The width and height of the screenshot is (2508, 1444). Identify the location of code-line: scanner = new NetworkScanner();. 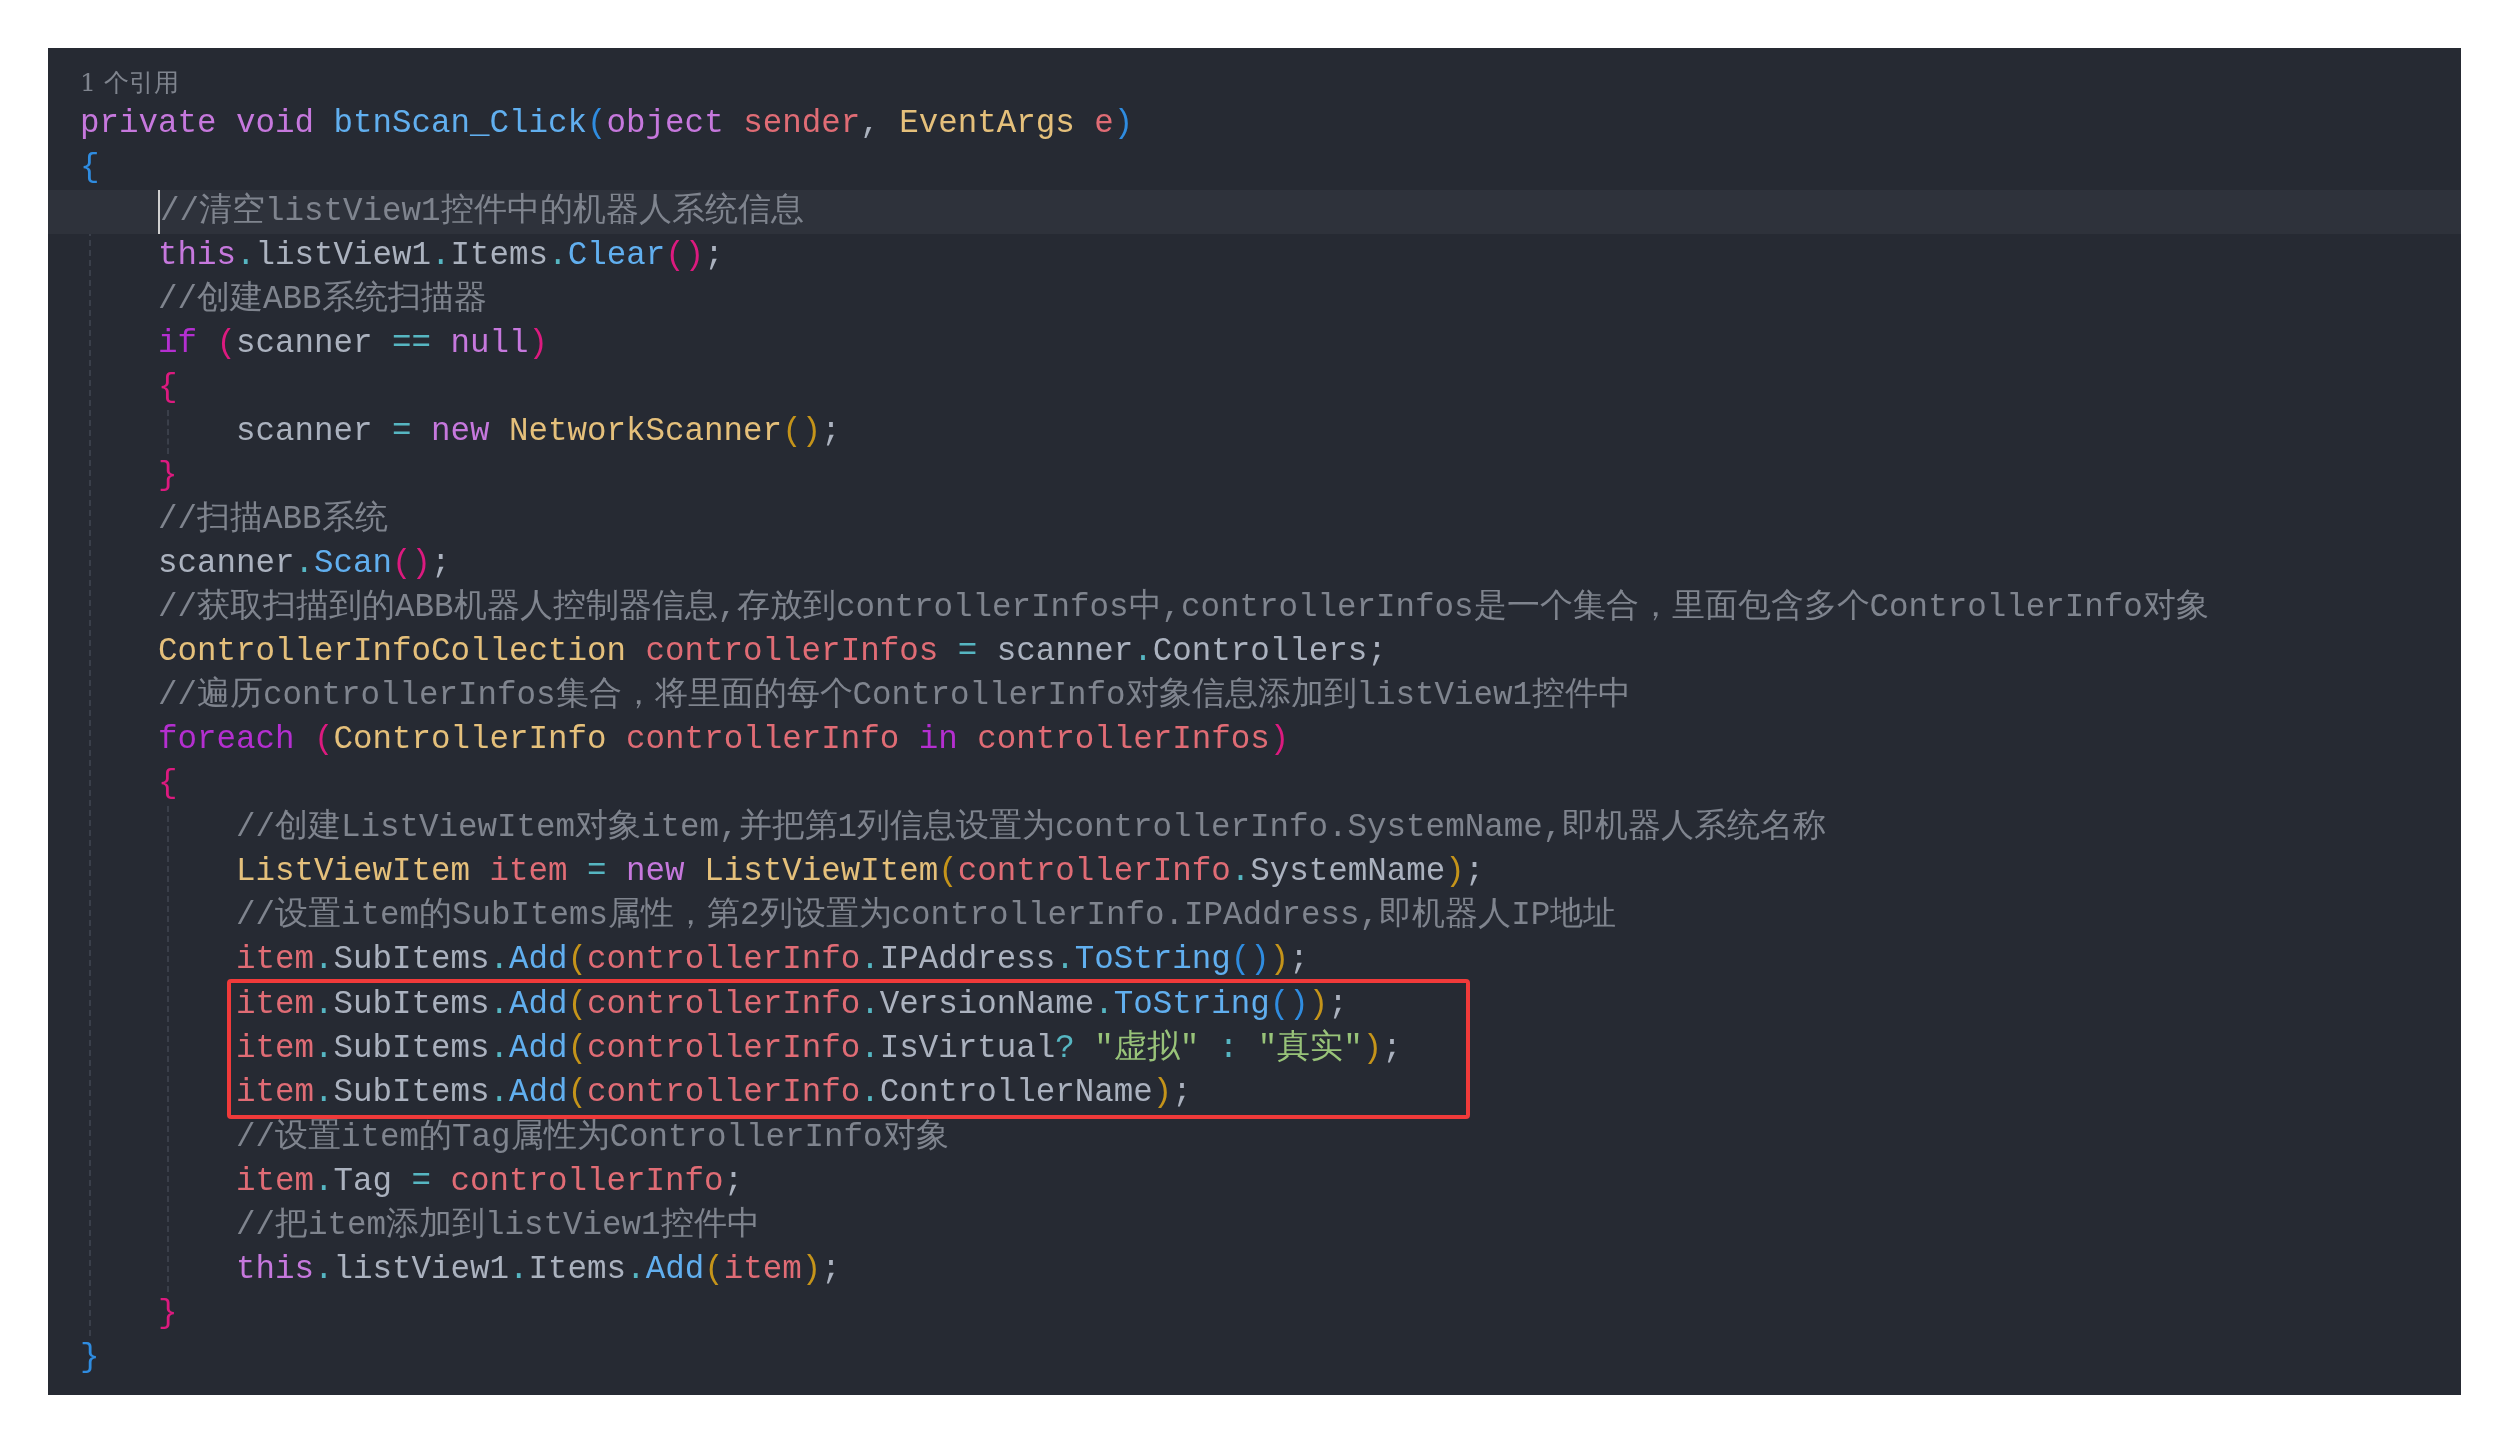
(538, 432).